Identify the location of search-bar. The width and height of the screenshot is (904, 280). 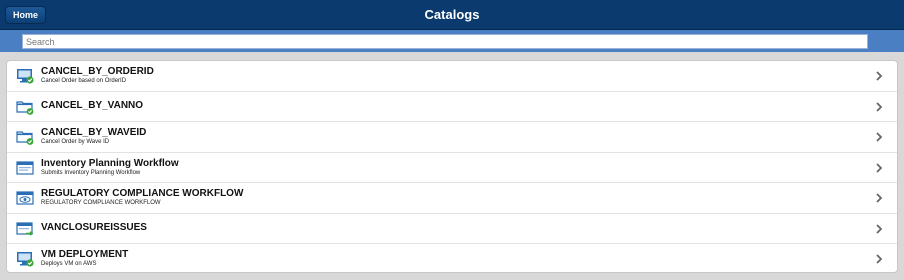
(452, 41).